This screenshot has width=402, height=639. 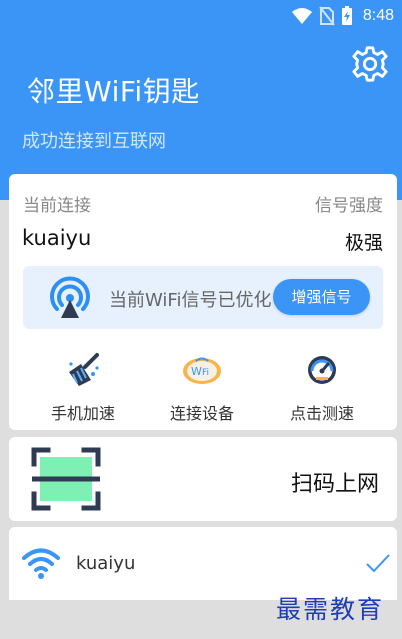 I want to click on current-connection-label: 当前连接, so click(x=57, y=206).